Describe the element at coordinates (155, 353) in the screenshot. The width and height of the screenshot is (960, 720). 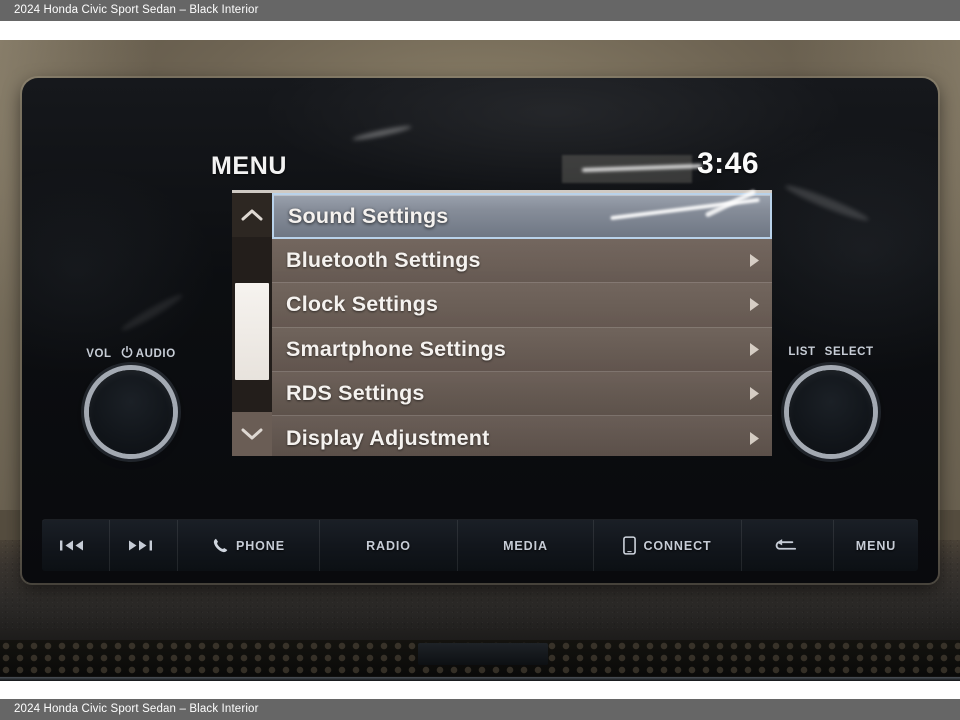
I see `audio-label: AUDIO` at that location.